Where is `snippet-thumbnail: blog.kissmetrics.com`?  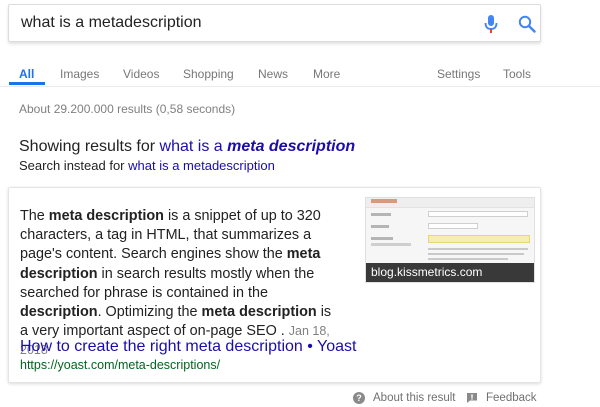 snippet-thumbnail: blog.kissmetrics.com is located at coordinates (450, 240).